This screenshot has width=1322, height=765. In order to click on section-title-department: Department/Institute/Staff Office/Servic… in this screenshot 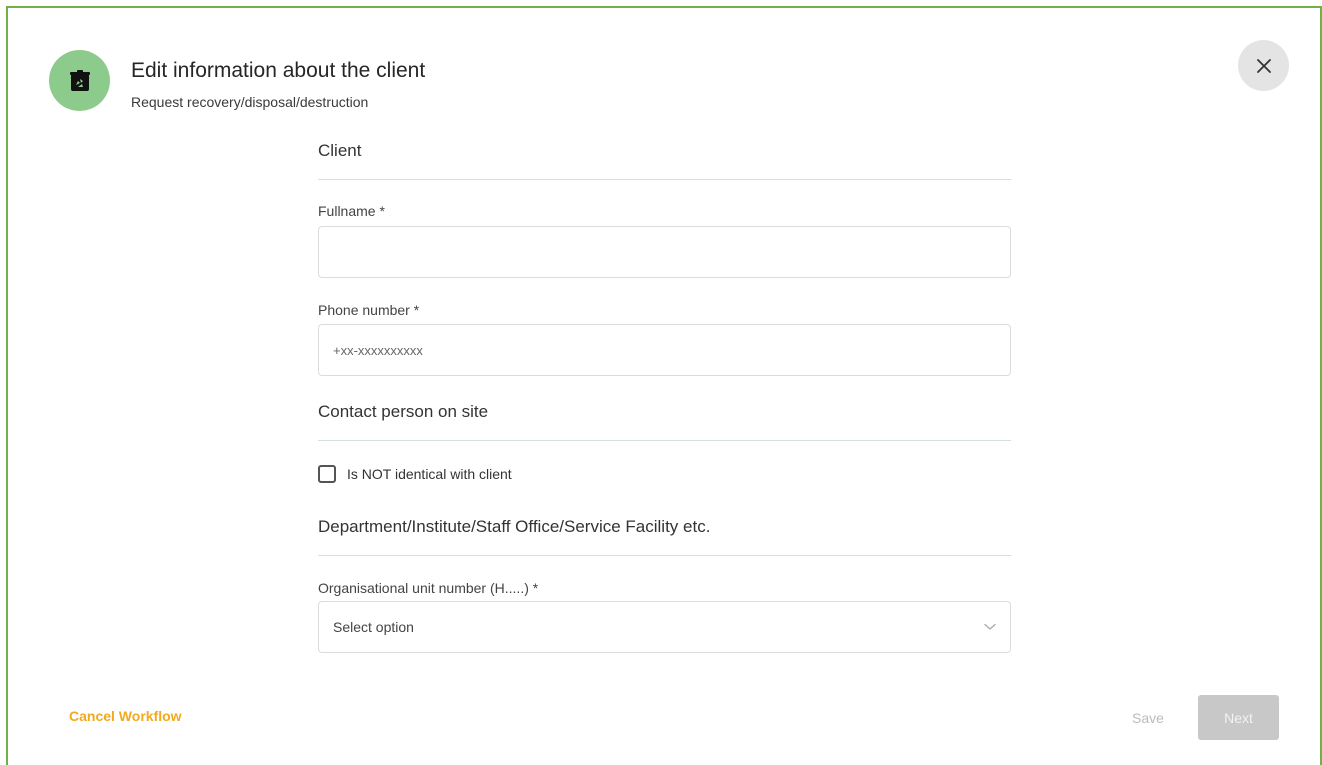, I will do `click(514, 526)`.